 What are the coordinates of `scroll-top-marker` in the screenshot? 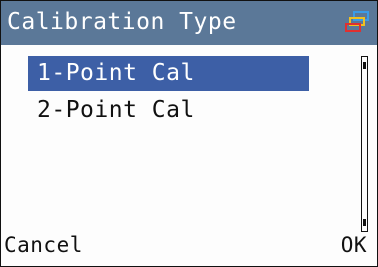 It's located at (364, 65).